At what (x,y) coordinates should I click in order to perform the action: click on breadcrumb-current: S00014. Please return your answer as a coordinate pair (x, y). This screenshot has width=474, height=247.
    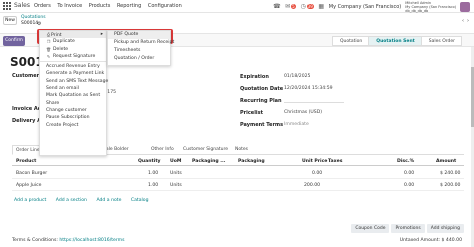
    Looking at the image, I should click on (30, 23).